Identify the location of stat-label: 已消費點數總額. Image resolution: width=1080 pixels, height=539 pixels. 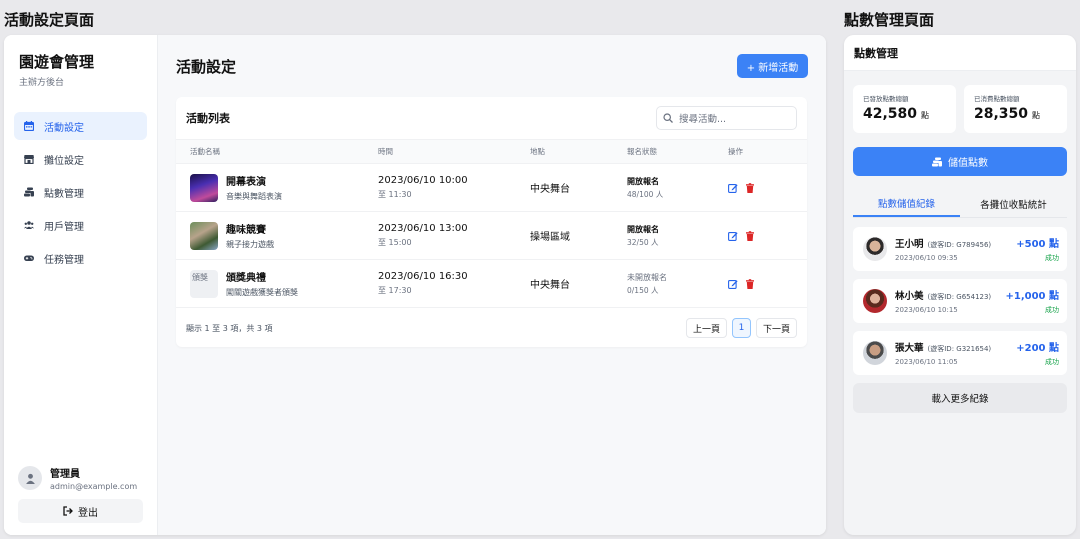
(997, 99).